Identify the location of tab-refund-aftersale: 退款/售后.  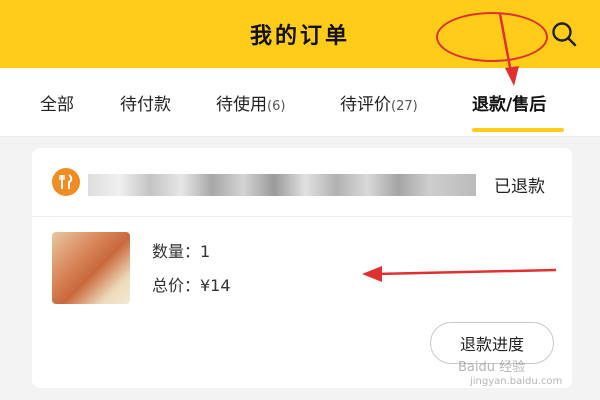
(509, 102).